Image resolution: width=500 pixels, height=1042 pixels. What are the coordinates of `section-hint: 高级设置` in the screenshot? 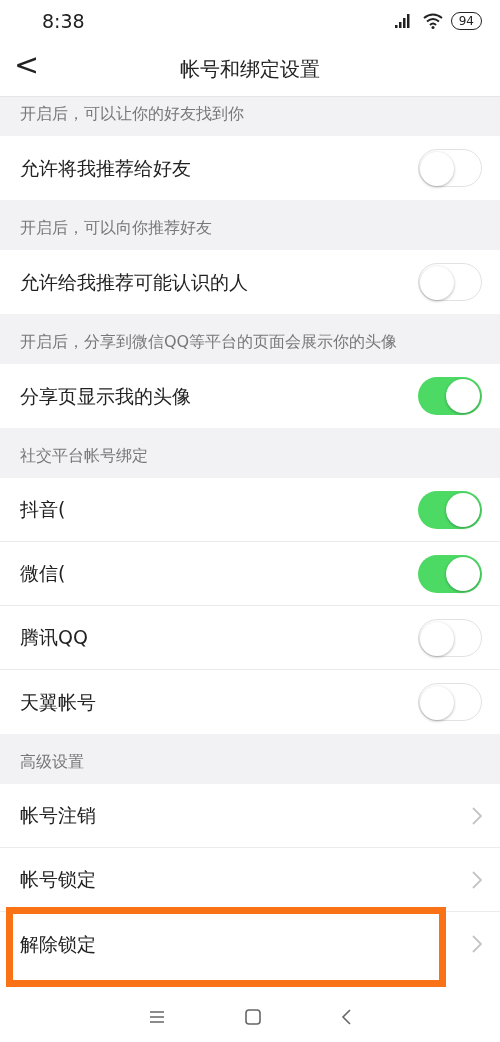 It's located at (52, 762).